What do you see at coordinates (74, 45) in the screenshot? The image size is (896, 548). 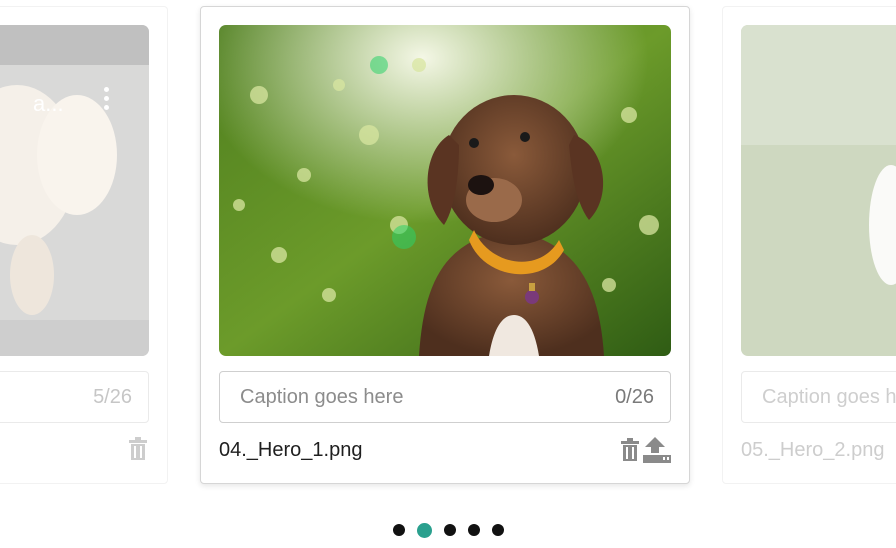 I see `image-overlay-bar` at bounding box center [74, 45].